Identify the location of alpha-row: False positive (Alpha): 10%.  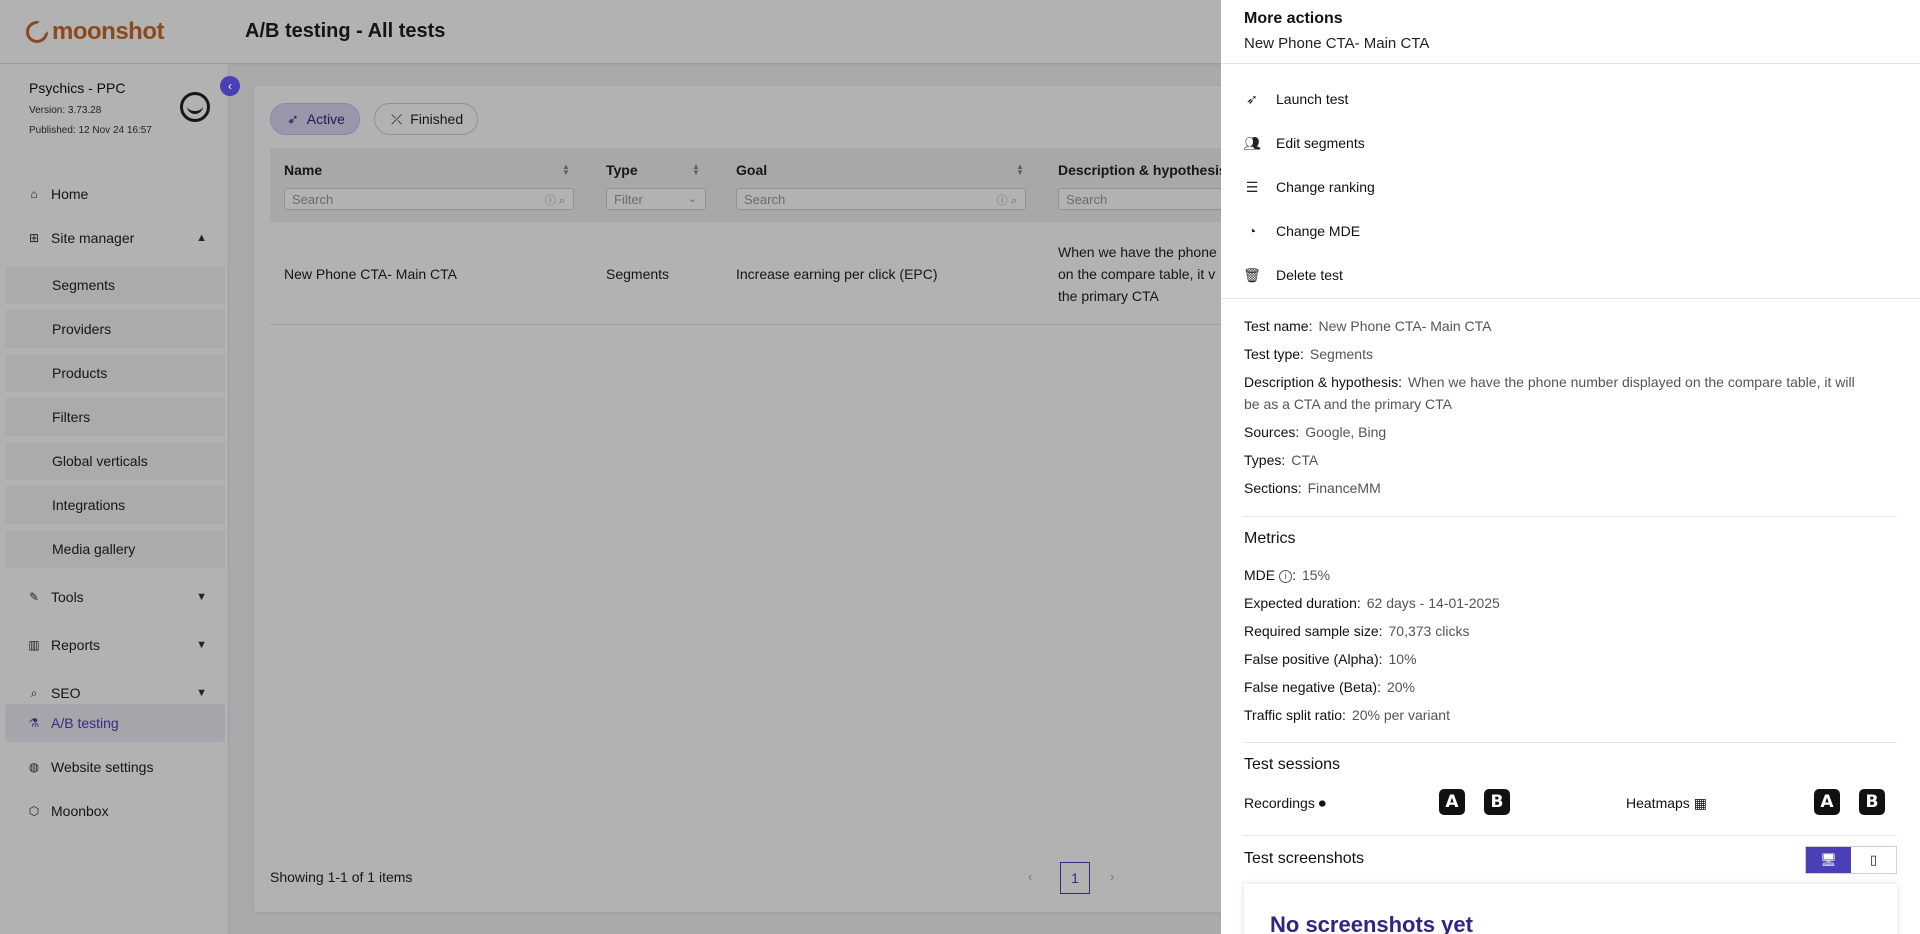
(1569, 659).